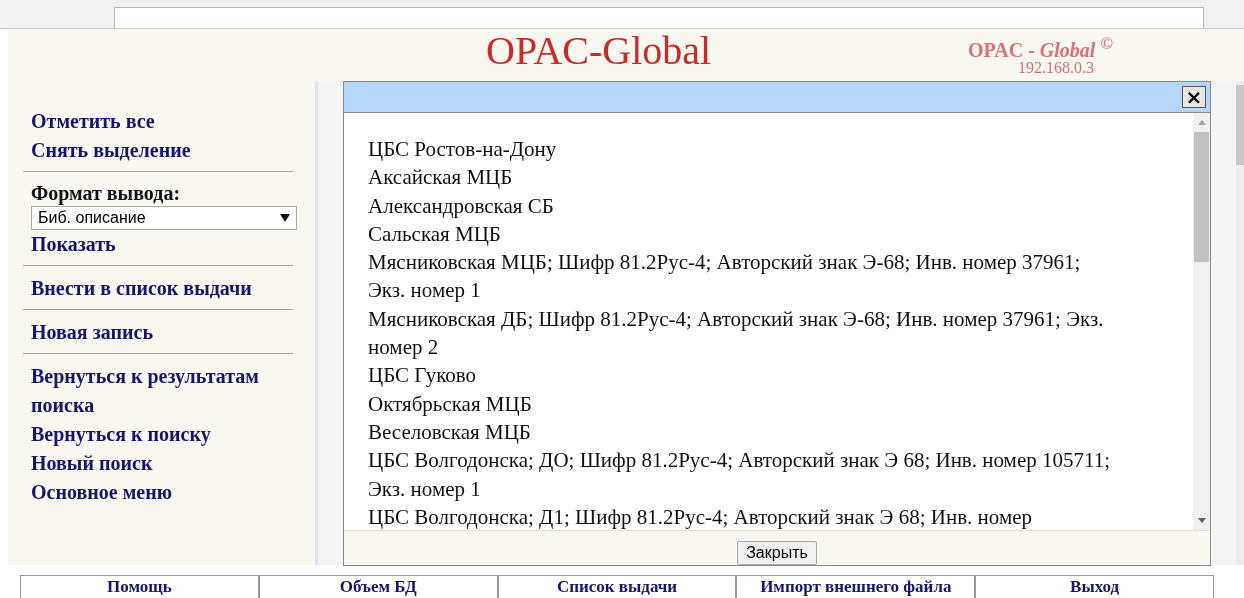  Describe the element at coordinates (450, 432) in the screenshot. I see `holding-line: Веселовская МЦБ` at that location.